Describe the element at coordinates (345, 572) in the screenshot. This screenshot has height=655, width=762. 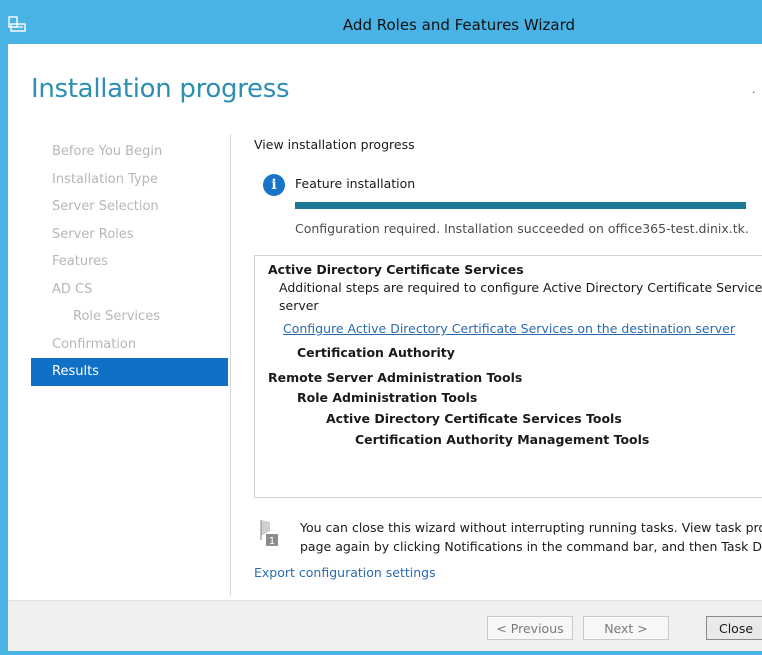
I see `export-configuration-link: Export configuration settings` at that location.